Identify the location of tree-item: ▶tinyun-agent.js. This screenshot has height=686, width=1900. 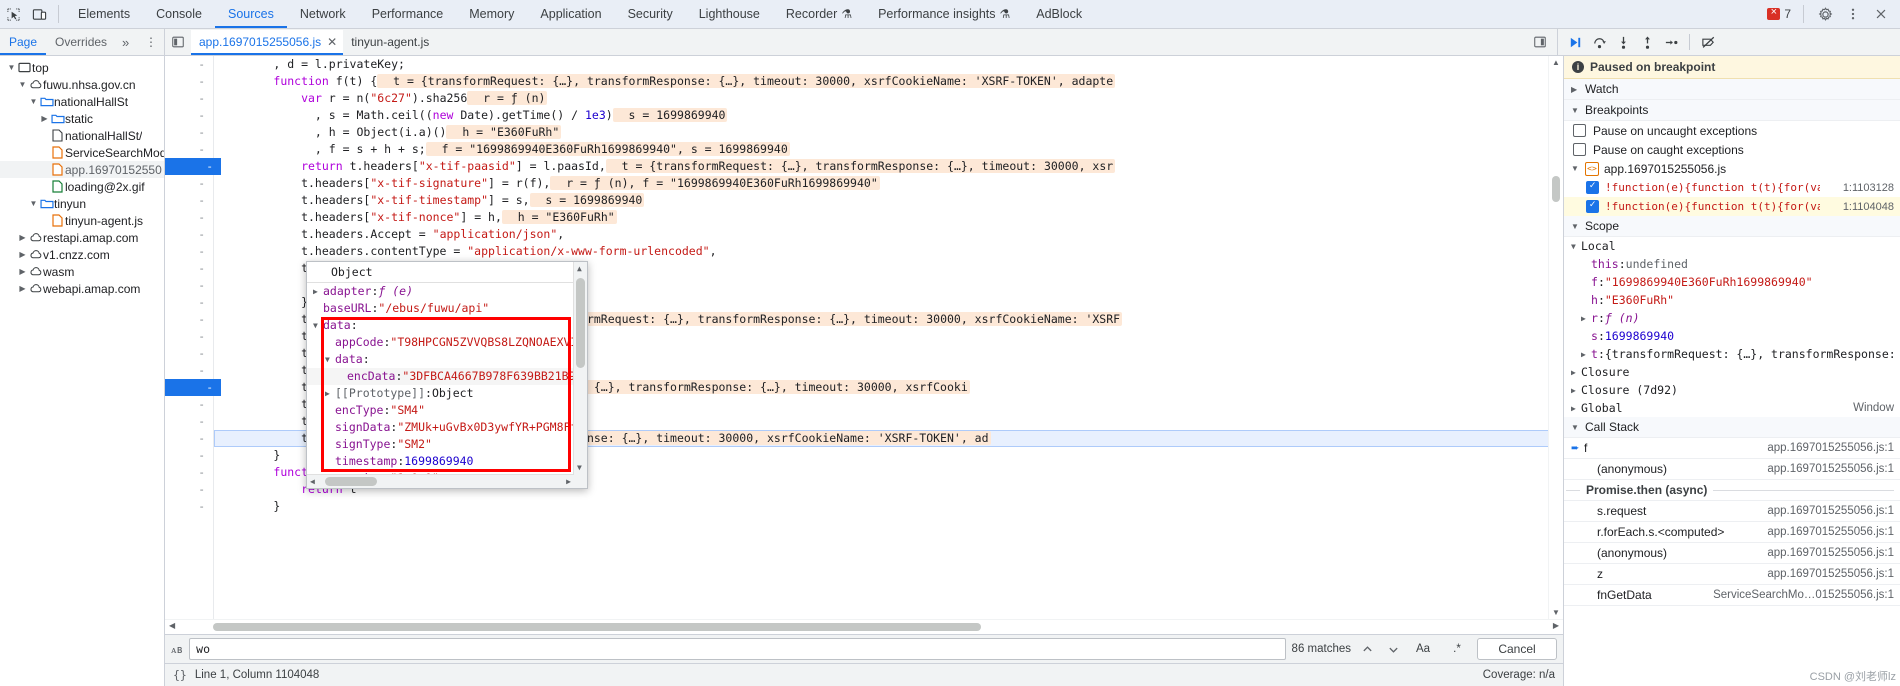
(82, 220).